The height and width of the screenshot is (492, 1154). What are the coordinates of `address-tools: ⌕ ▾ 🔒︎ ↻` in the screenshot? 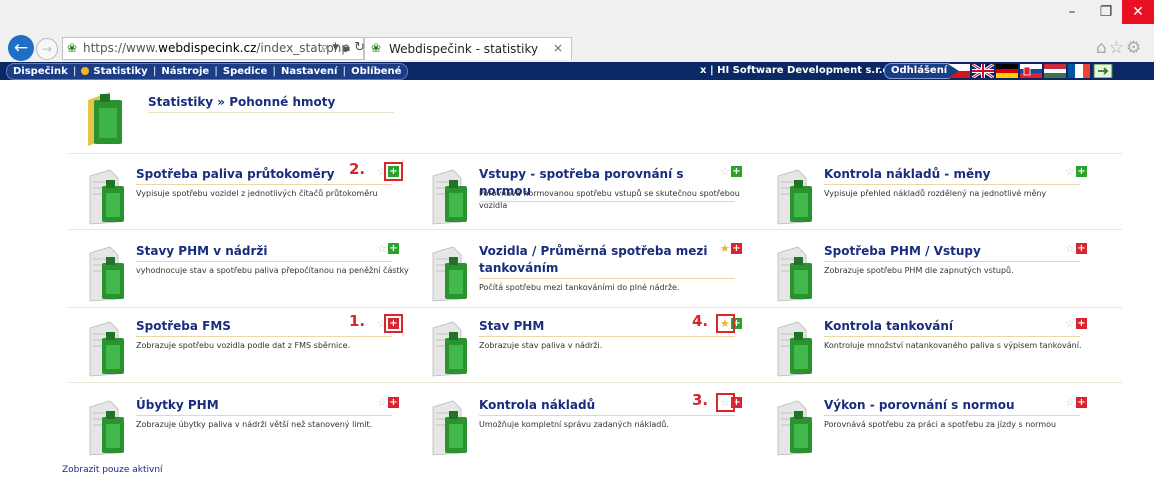 It's located at (343, 47).